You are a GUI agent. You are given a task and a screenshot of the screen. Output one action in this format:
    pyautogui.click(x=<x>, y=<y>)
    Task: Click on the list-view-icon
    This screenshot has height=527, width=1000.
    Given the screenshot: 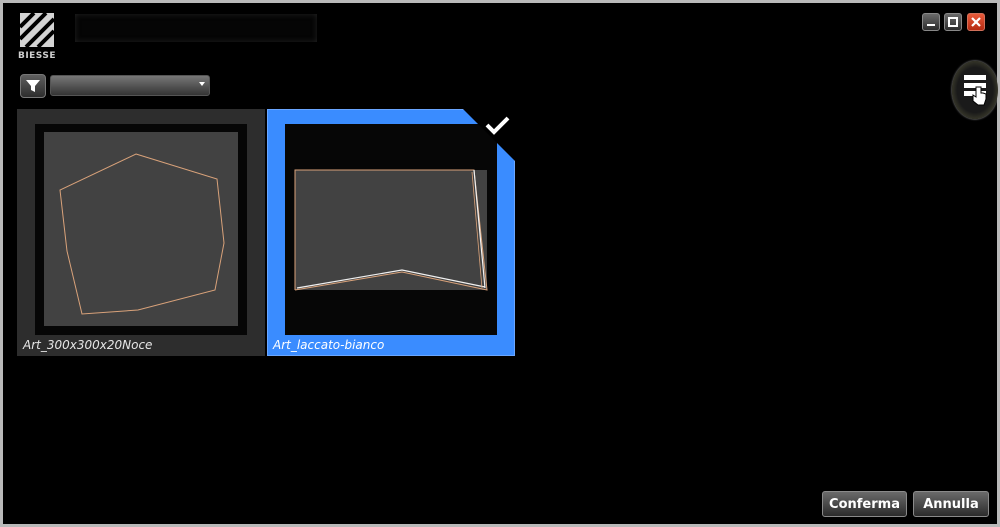 What is the action you would take?
    pyautogui.click(x=975, y=90)
    